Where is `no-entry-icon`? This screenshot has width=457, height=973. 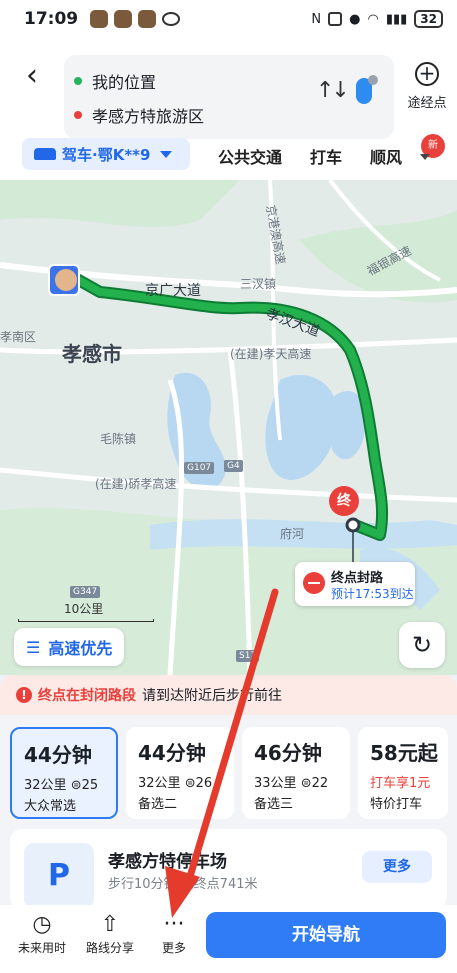 no-entry-icon is located at coordinates (314, 583).